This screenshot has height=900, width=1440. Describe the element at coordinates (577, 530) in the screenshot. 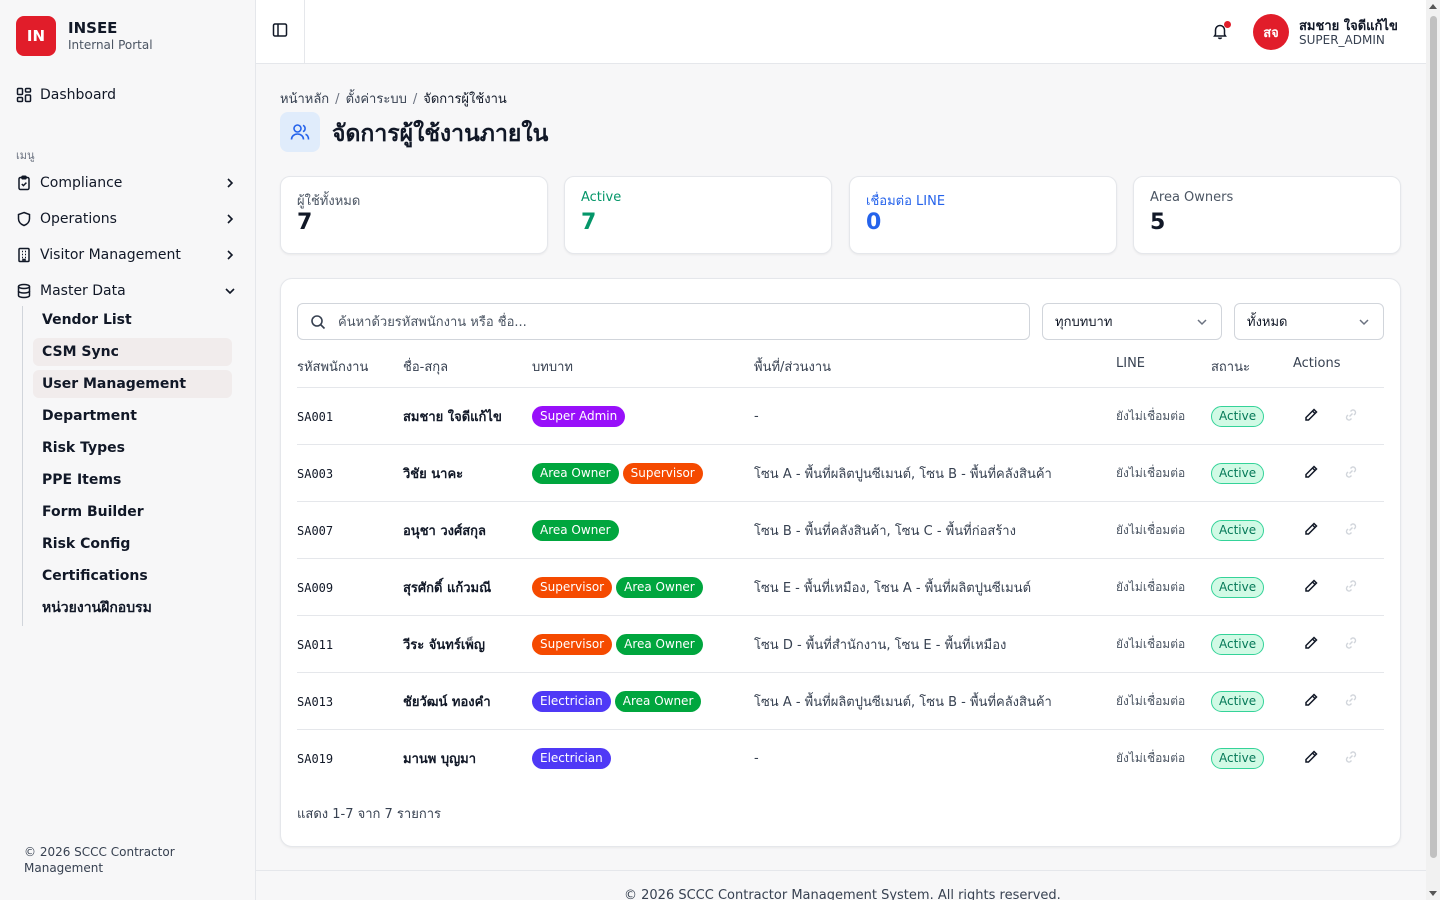

I see `role-badges: Area Owner` at that location.